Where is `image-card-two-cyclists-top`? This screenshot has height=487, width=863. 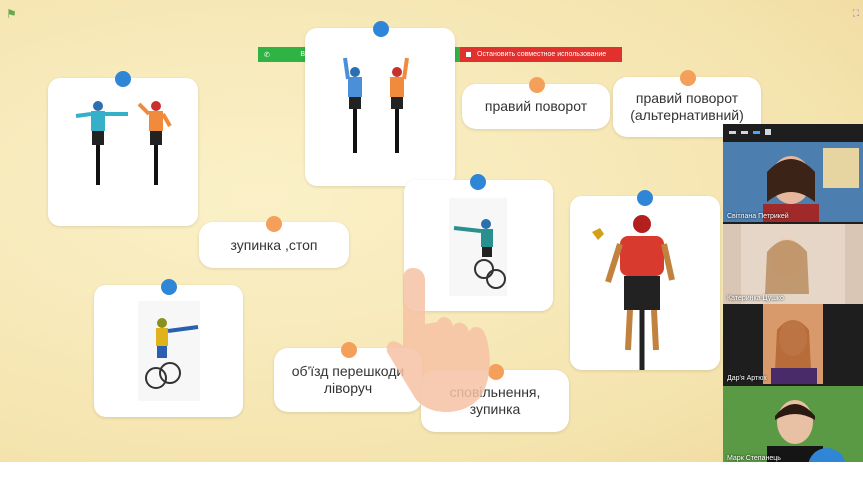 image-card-two-cyclists-top is located at coordinates (380, 107).